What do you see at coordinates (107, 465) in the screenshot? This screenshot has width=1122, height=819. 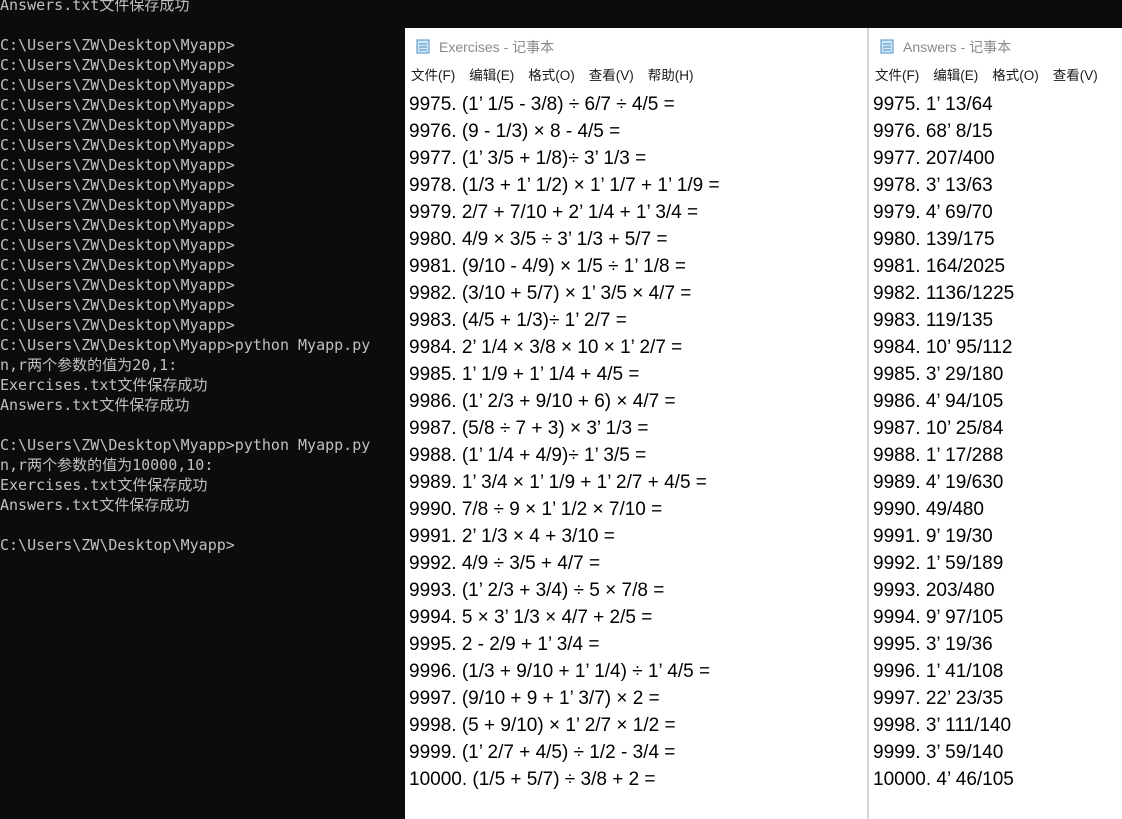 I see `console-line: n,r两个参数的值为10000,10:` at bounding box center [107, 465].